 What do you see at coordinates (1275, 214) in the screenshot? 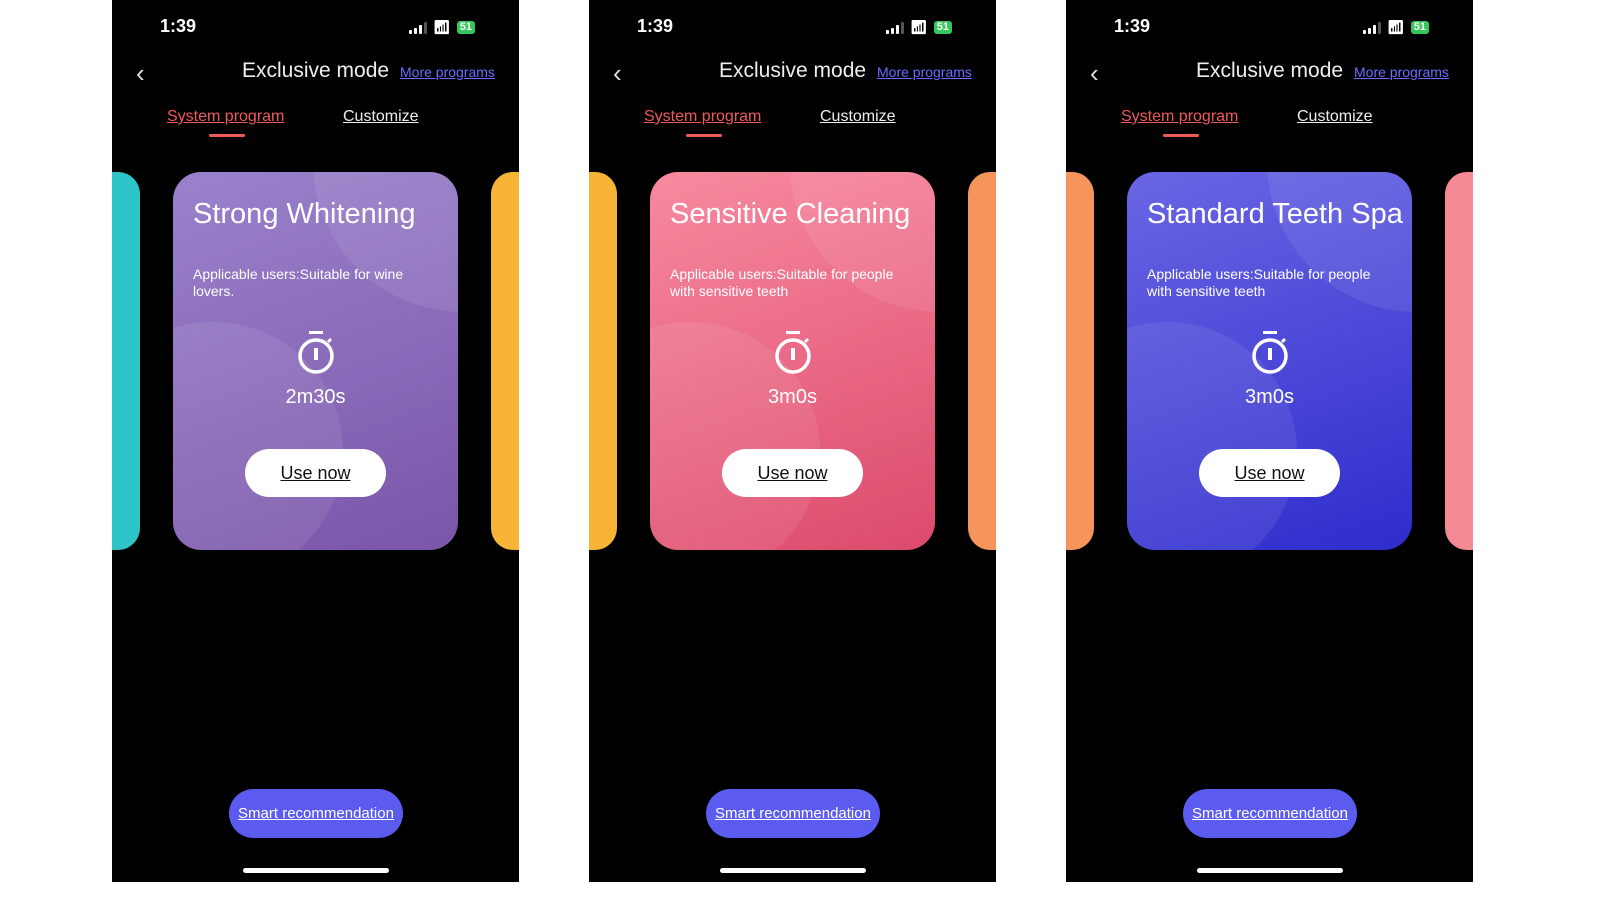
I see `program-title: Standard Teeth Spa` at bounding box center [1275, 214].